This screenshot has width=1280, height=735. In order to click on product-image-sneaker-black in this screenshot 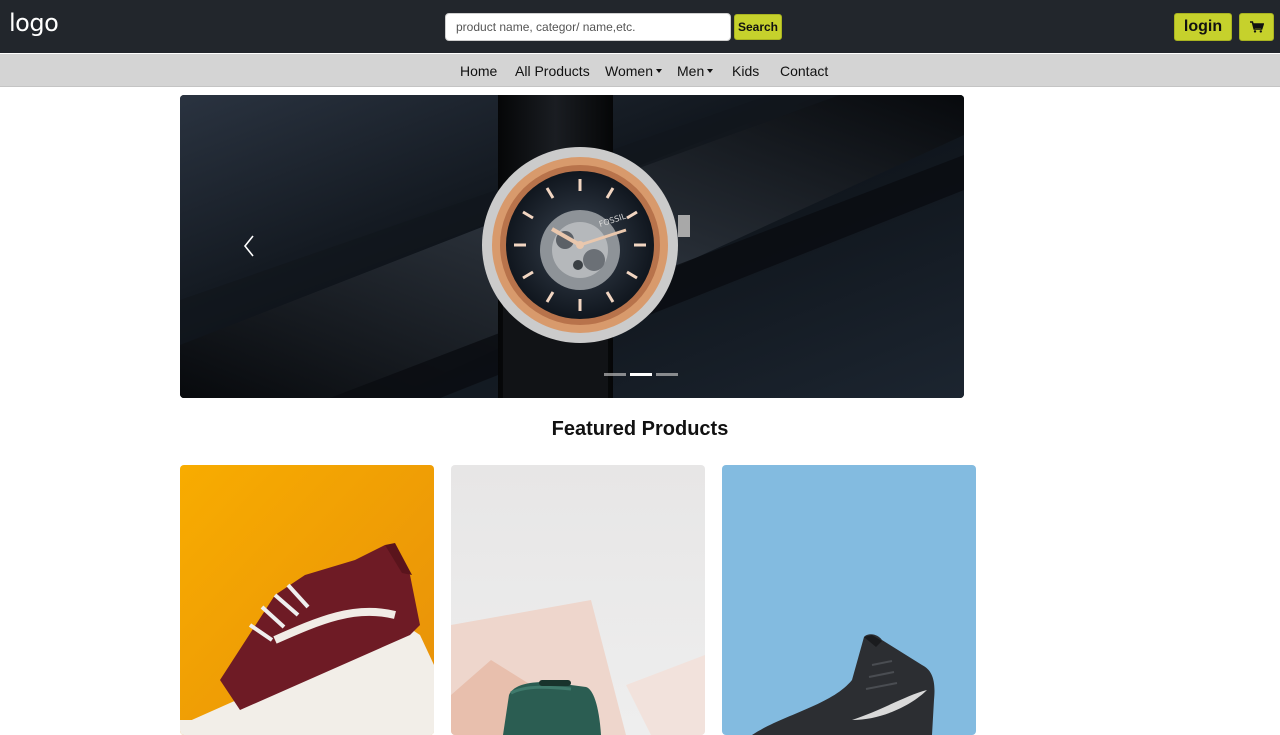, I will do `click(849, 600)`.